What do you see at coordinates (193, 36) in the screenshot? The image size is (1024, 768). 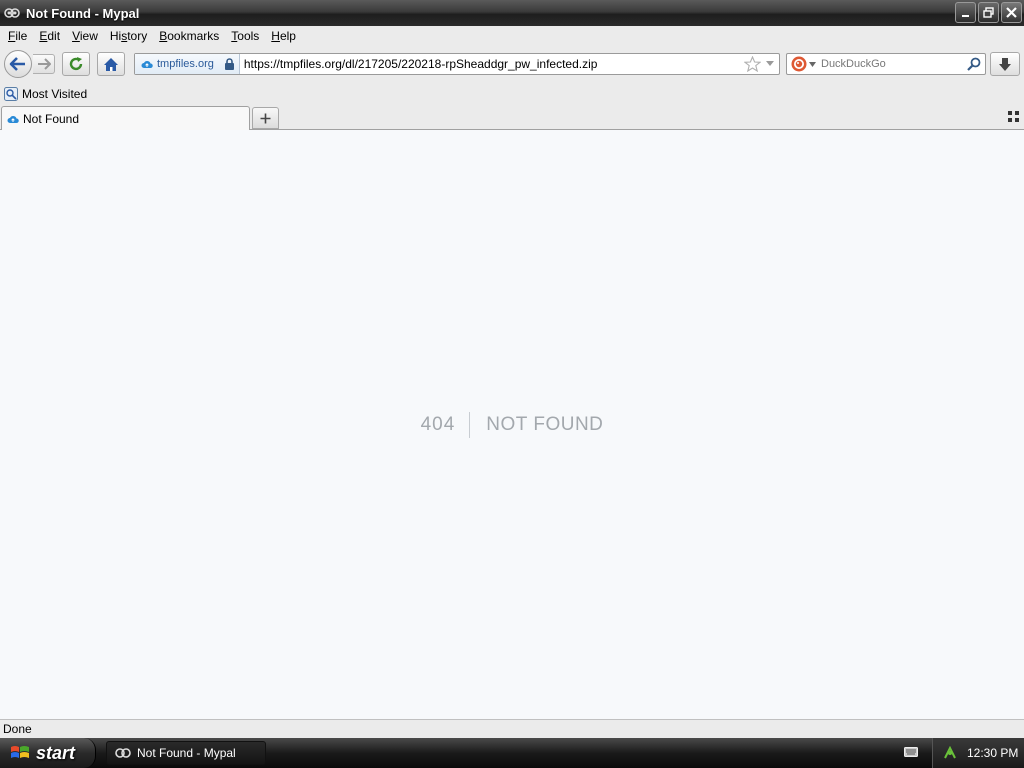 I see `menu-label-post: ookmarks` at bounding box center [193, 36].